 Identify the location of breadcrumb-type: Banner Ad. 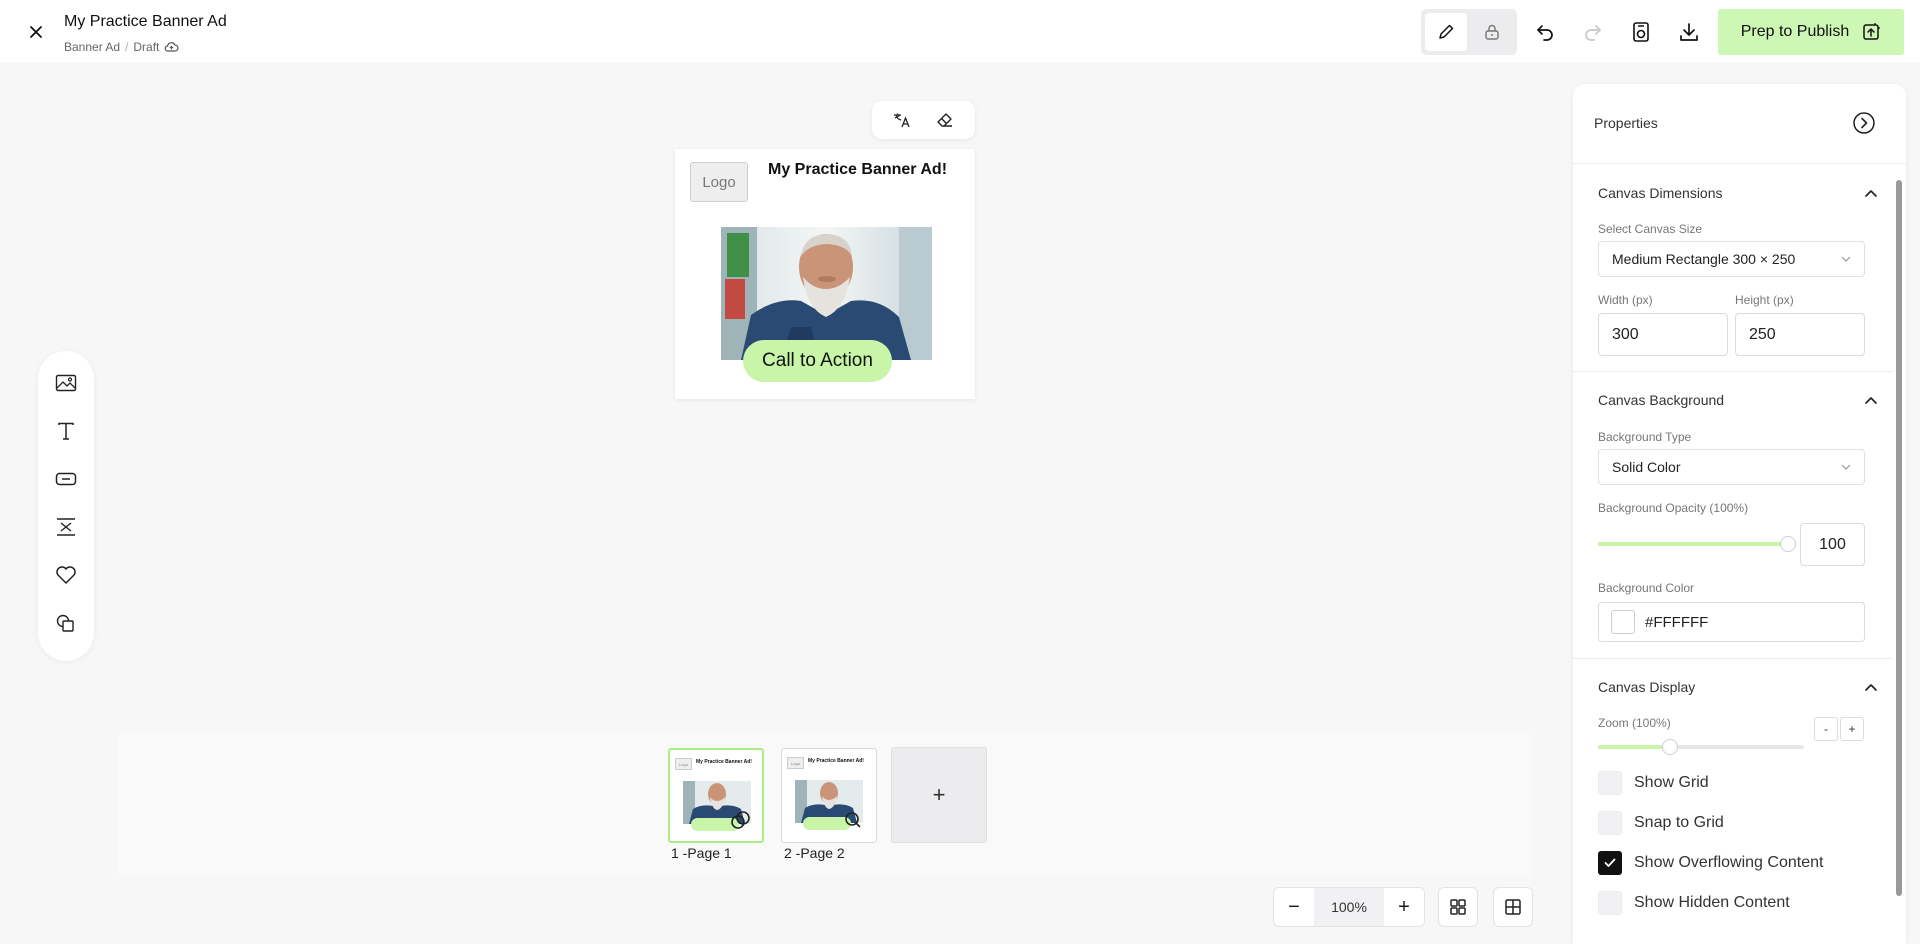
(92, 47).